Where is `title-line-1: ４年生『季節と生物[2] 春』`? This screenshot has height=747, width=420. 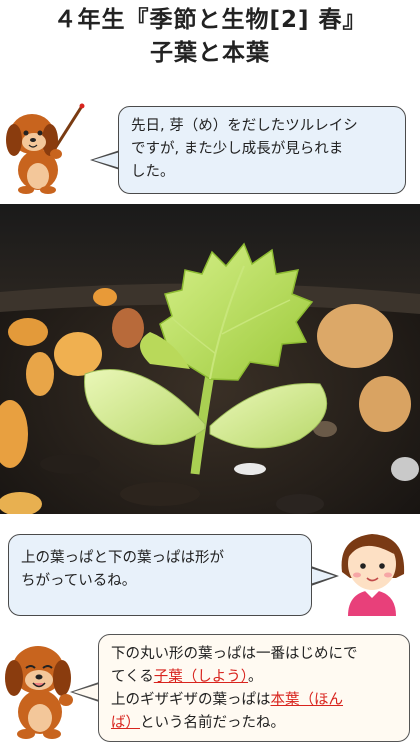
title-line-1: ４年生『季節と生物[2] 春』 is located at coordinates (210, 20).